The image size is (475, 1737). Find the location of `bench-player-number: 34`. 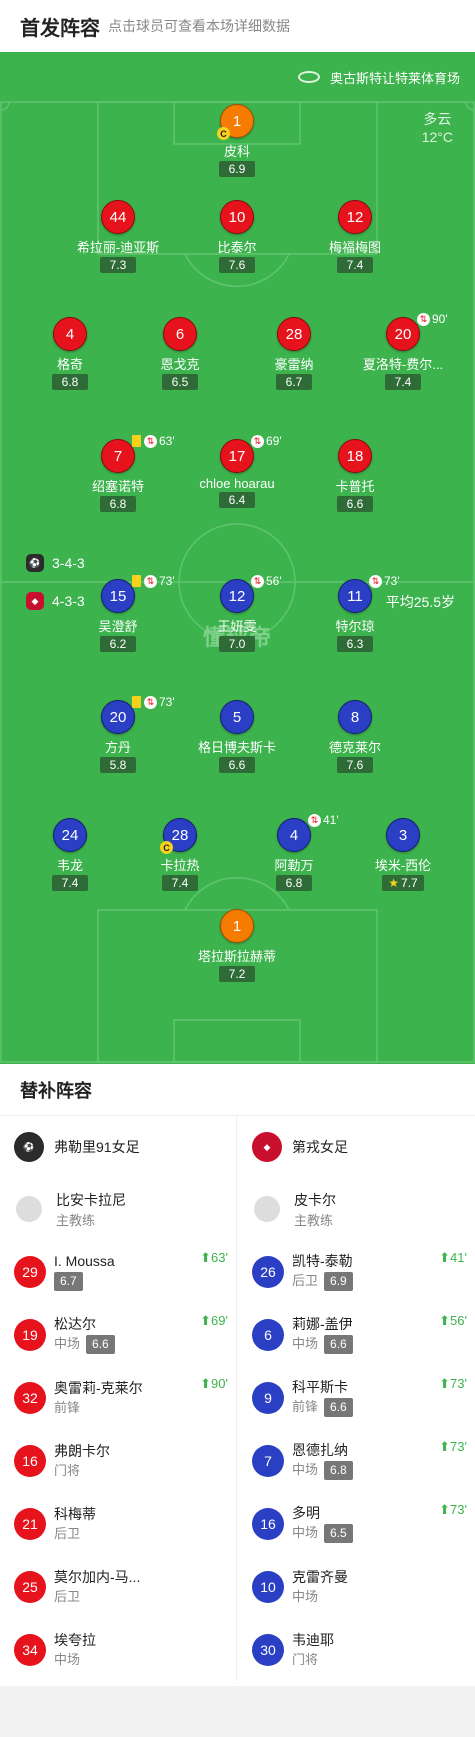

bench-player-number: 34 is located at coordinates (30, 1649).